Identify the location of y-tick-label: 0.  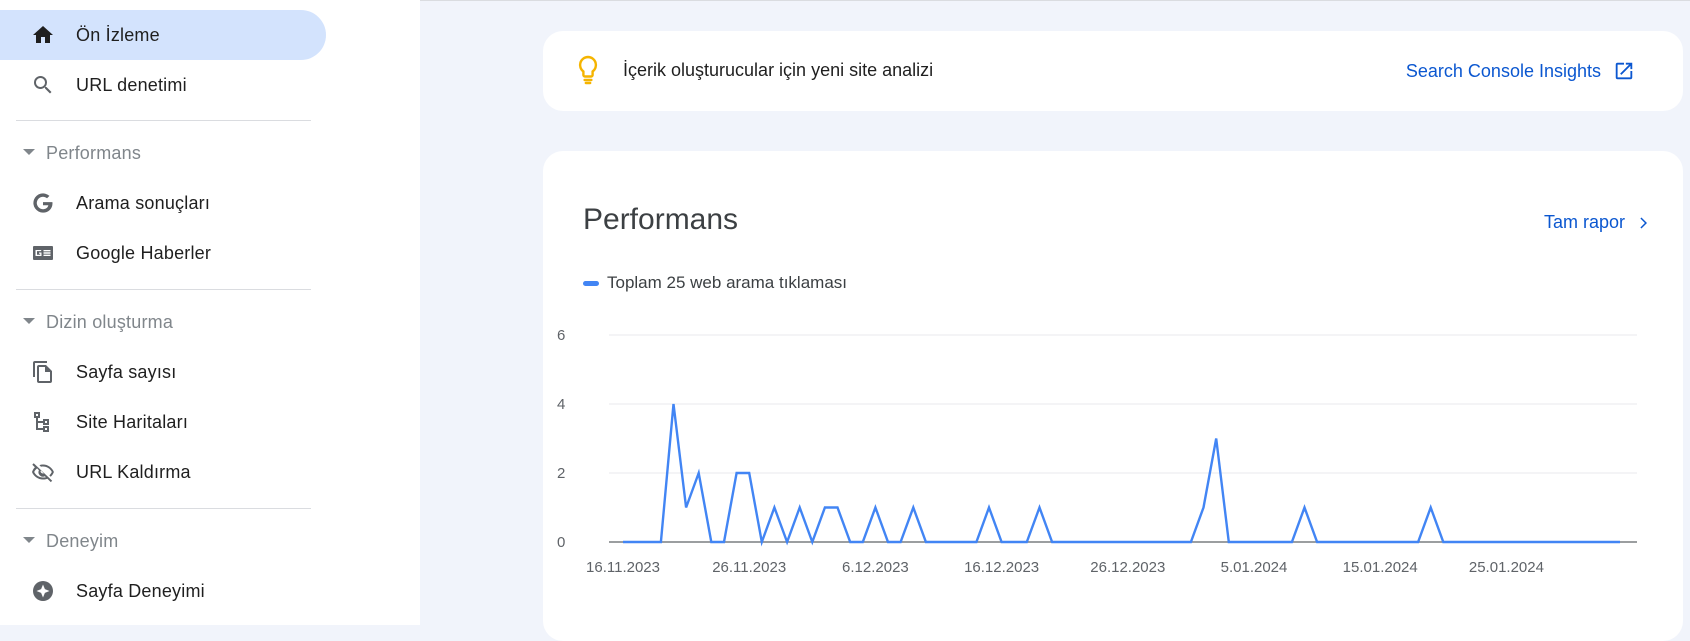
(561, 542).